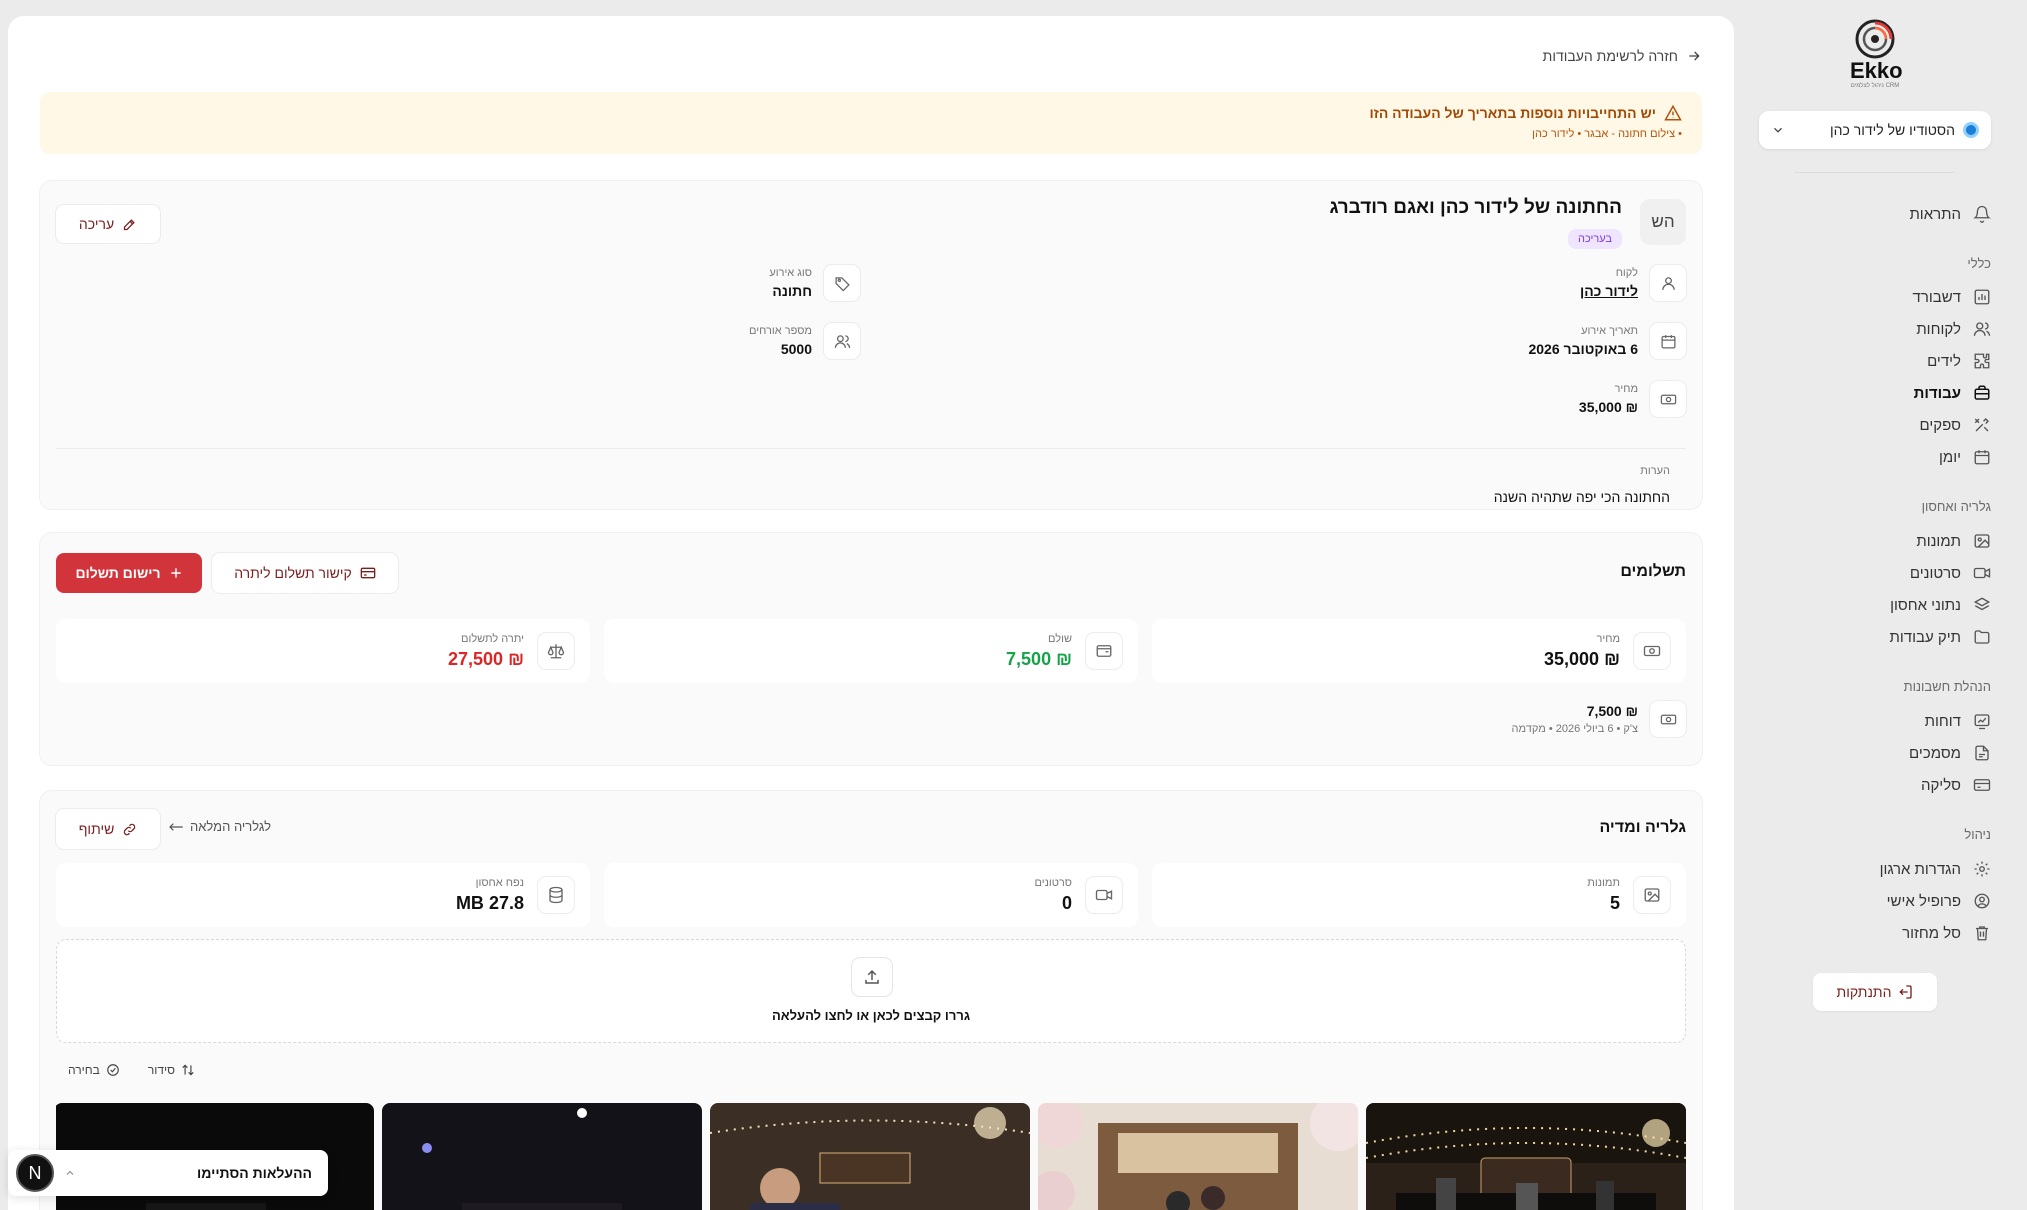 This screenshot has width=2027, height=1210. I want to click on back-link: חזרה לרשימת העבודות, so click(1622, 56).